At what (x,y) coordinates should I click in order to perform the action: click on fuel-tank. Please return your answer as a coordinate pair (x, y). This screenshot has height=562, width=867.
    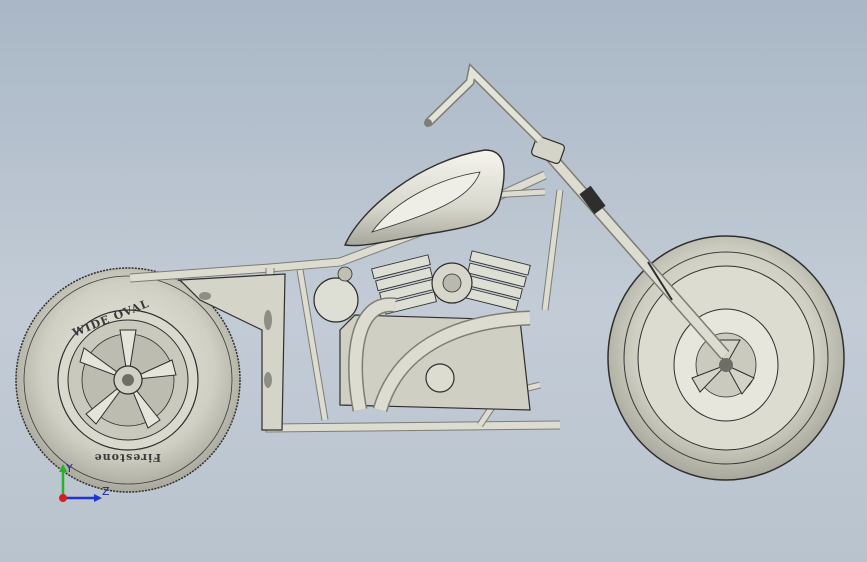
    Looking at the image, I should click on (424, 198).